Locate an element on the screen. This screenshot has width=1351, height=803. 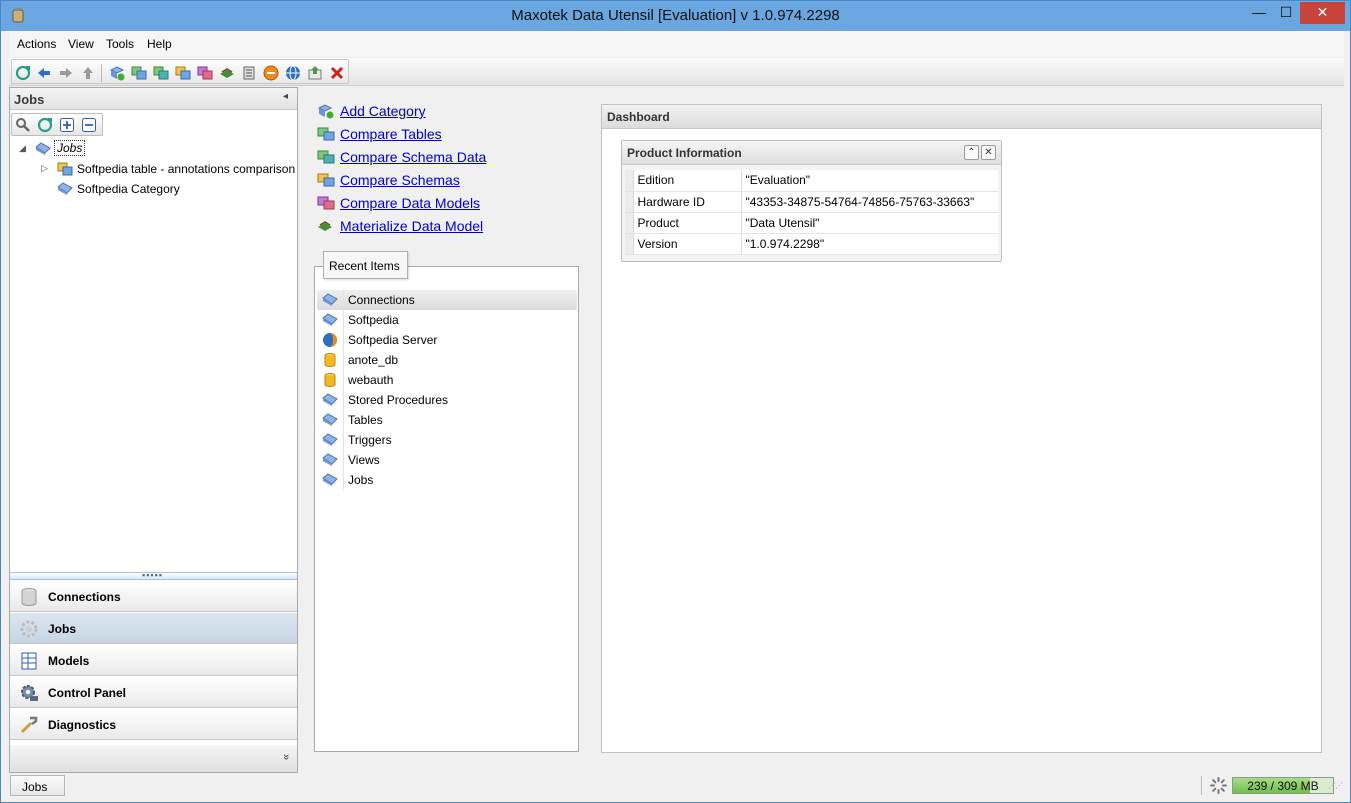
up-icon is located at coordinates (88, 73).